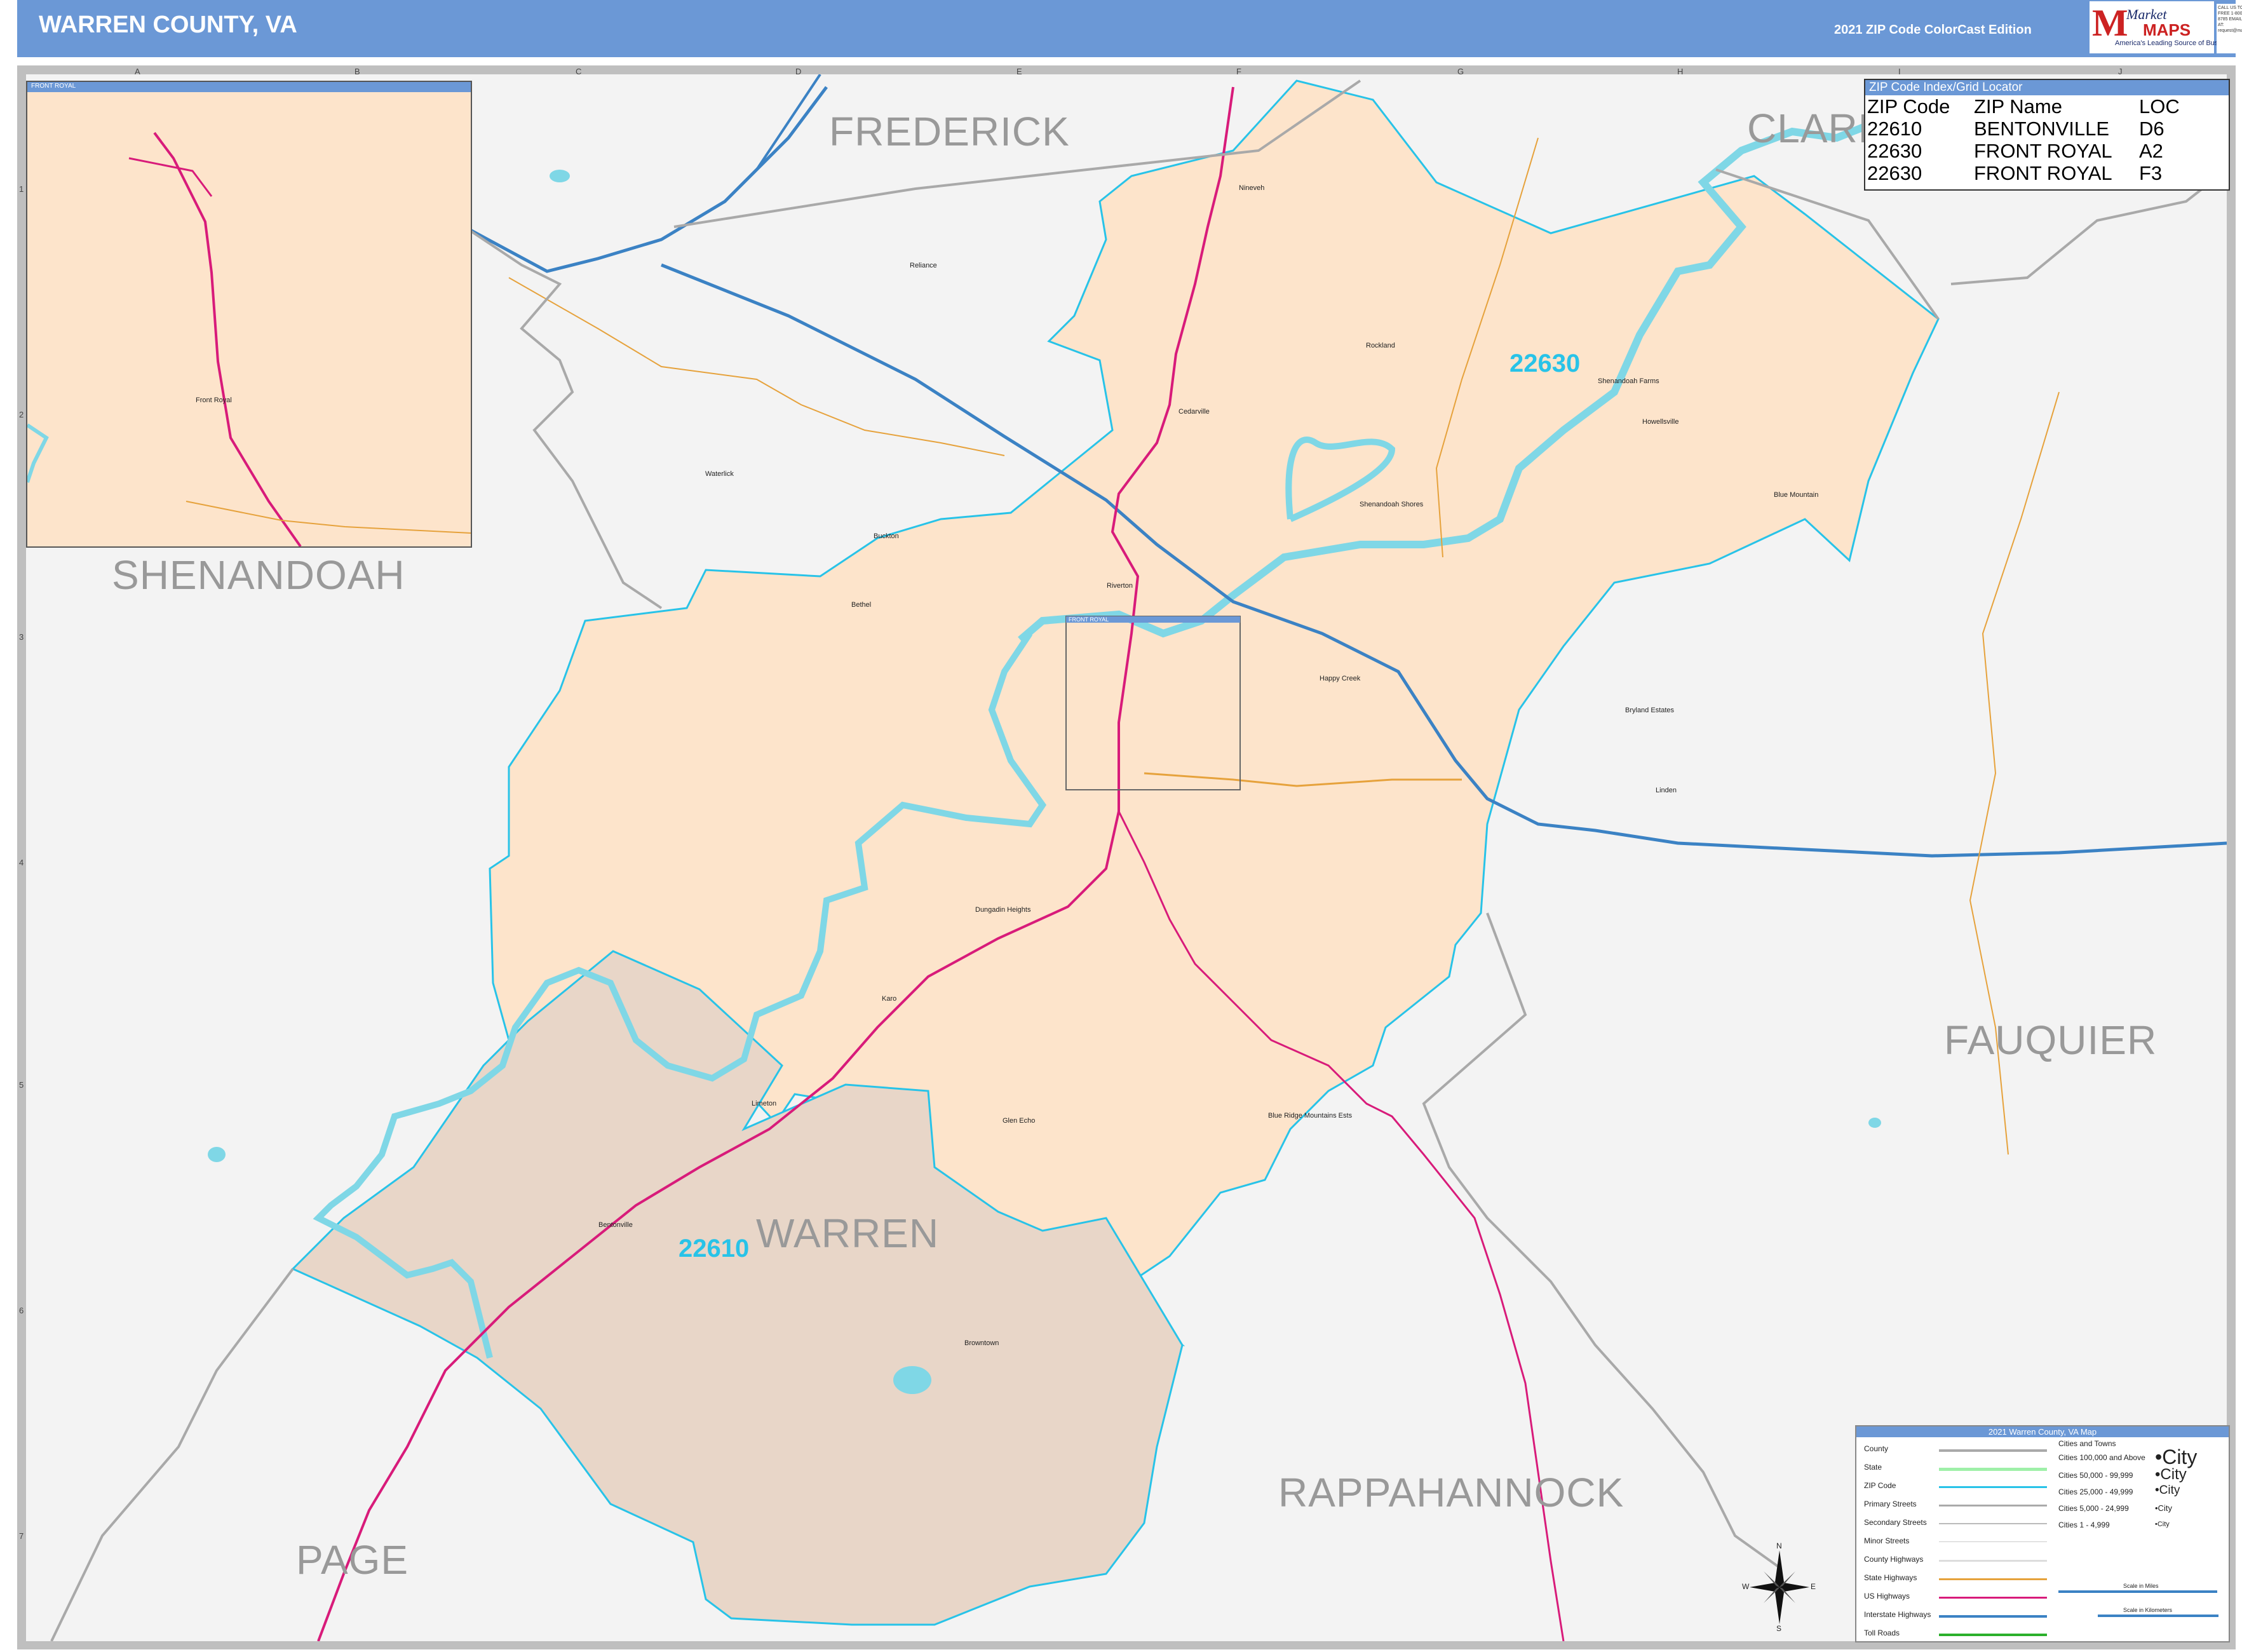 Image resolution: width=2242 pixels, height=1652 pixels. Describe the element at coordinates (2042, 1432) in the screenshot. I see `legend-title: 2021 Warren County, VA Map` at that location.